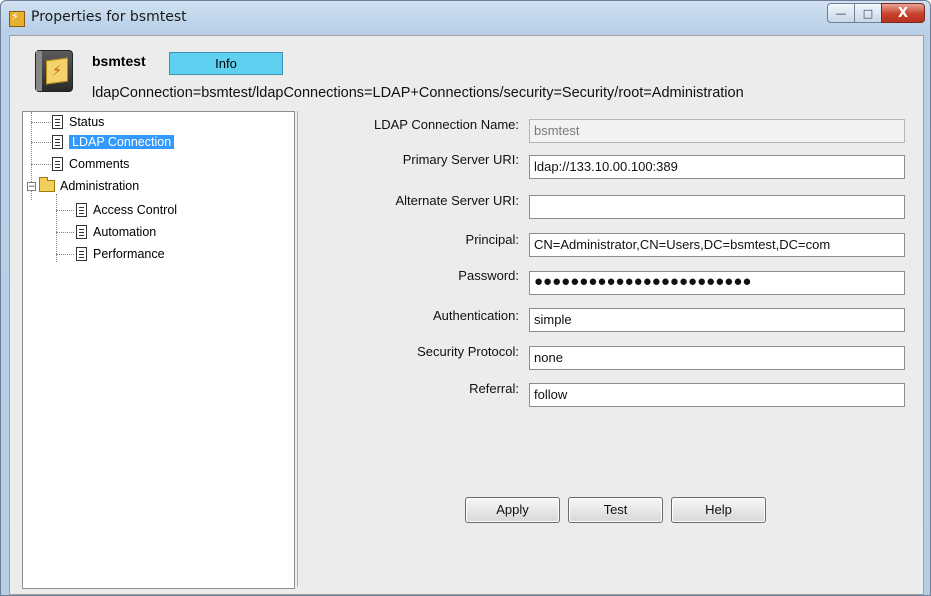 Image resolution: width=931 pixels, height=596 pixels. What do you see at coordinates (39, 71) in the screenshot?
I see `book-spine` at bounding box center [39, 71].